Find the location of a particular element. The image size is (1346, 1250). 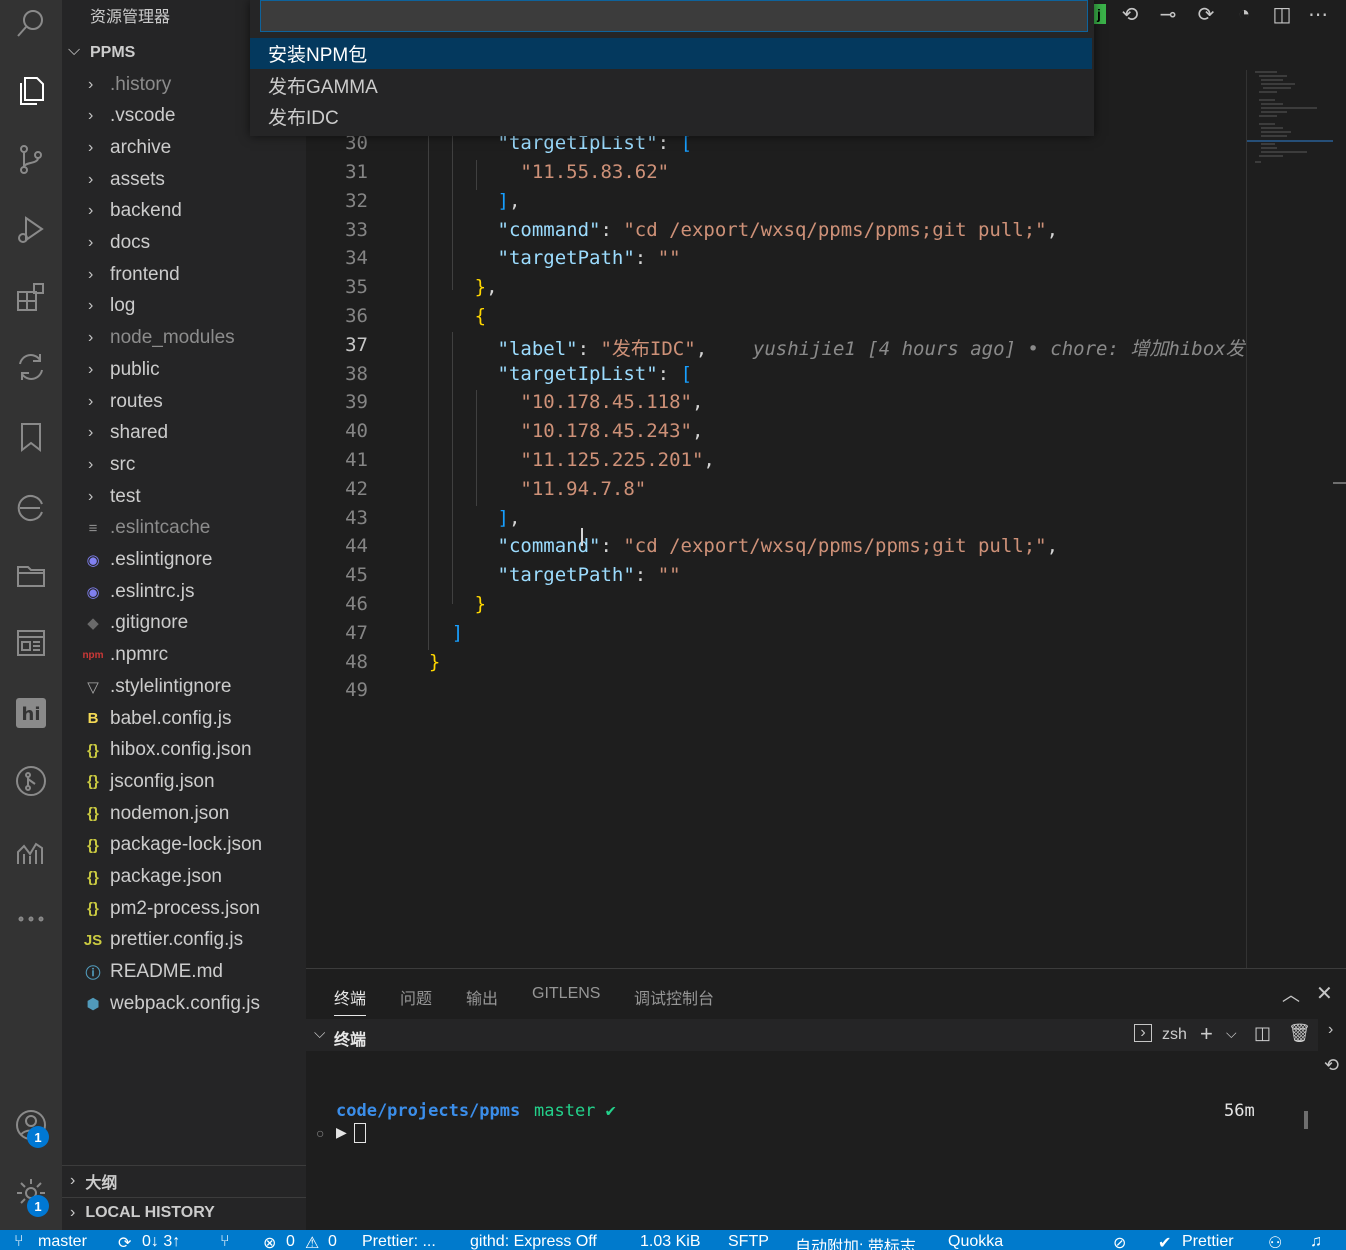

shell-name: zsh is located at coordinates (1174, 1035).